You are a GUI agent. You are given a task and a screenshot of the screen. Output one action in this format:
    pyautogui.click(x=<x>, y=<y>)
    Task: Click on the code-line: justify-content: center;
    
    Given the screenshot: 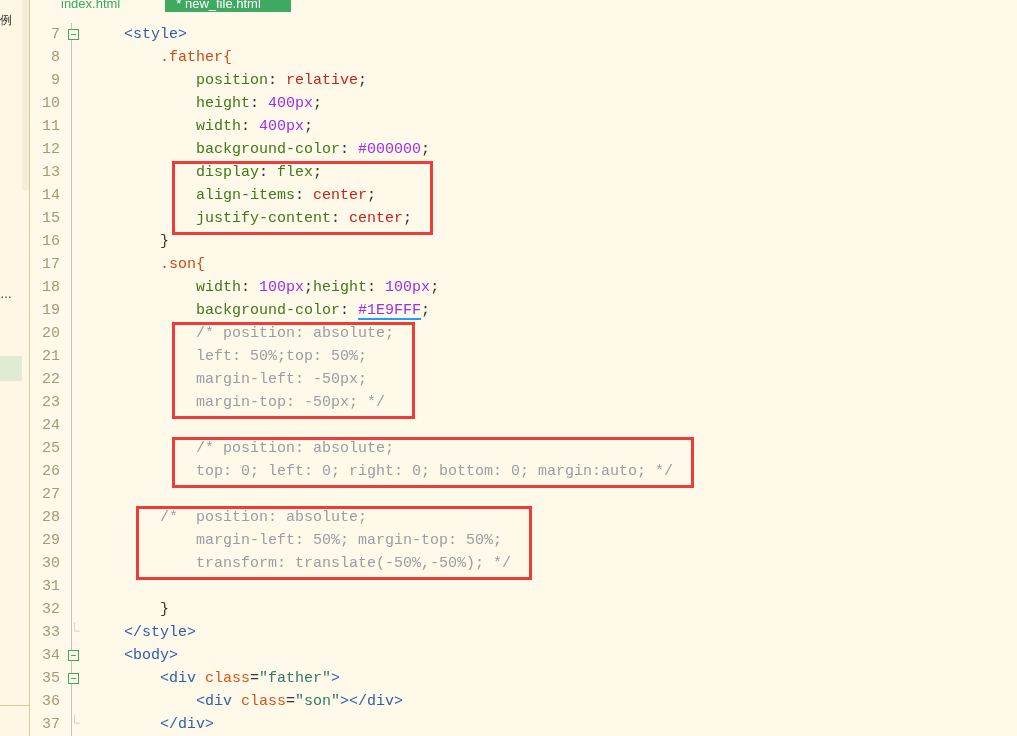 What is the action you would take?
    pyautogui.click(x=304, y=219)
    